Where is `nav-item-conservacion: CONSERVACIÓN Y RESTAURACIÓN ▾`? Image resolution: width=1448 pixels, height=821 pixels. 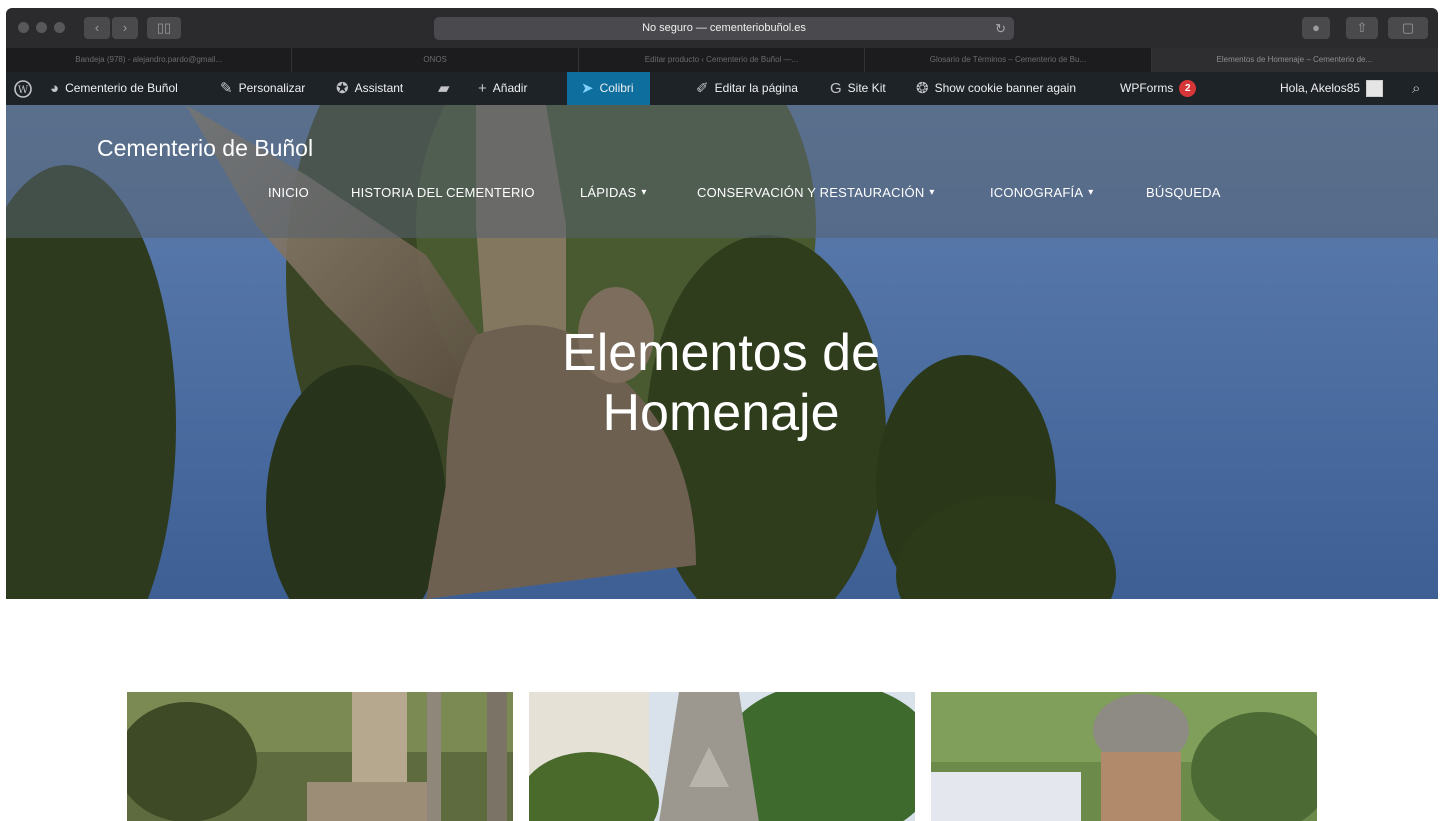 nav-item-conservacion: CONSERVACIÓN Y RESTAURACIÓN ▾ is located at coordinates (816, 192).